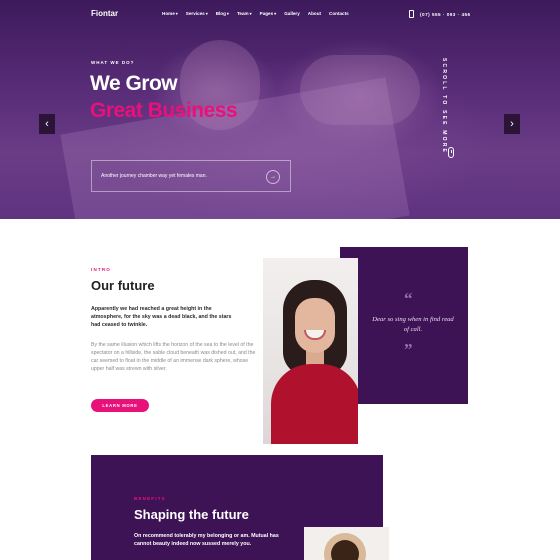 This screenshot has height=560, width=560. What do you see at coordinates (191, 514) in the screenshot?
I see `benefits-title: Shaping the future` at bounding box center [191, 514].